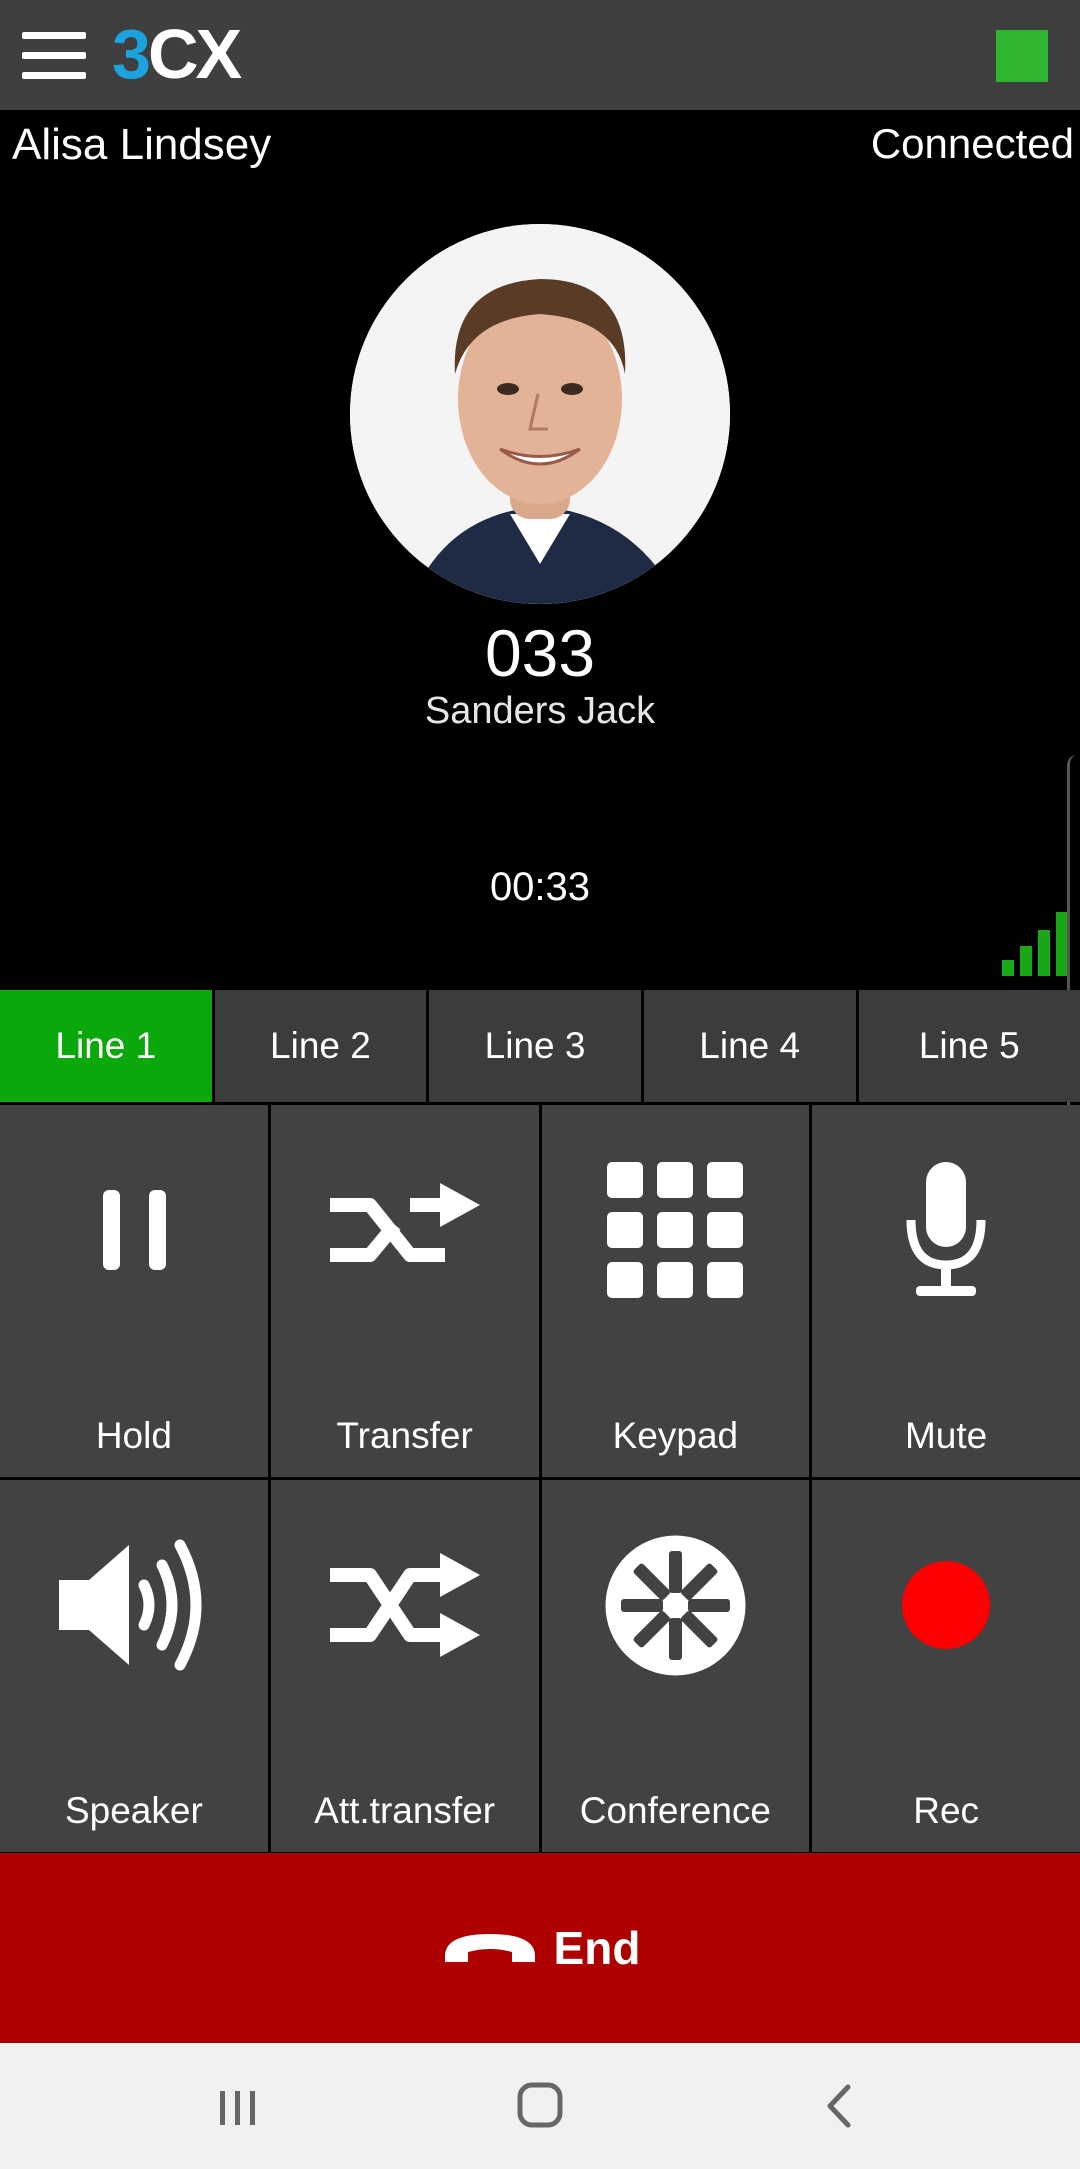 Image resolution: width=1080 pixels, height=2169 pixels. Describe the element at coordinates (54, 56) in the screenshot. I see `hamburger-menu-icon` at that location.